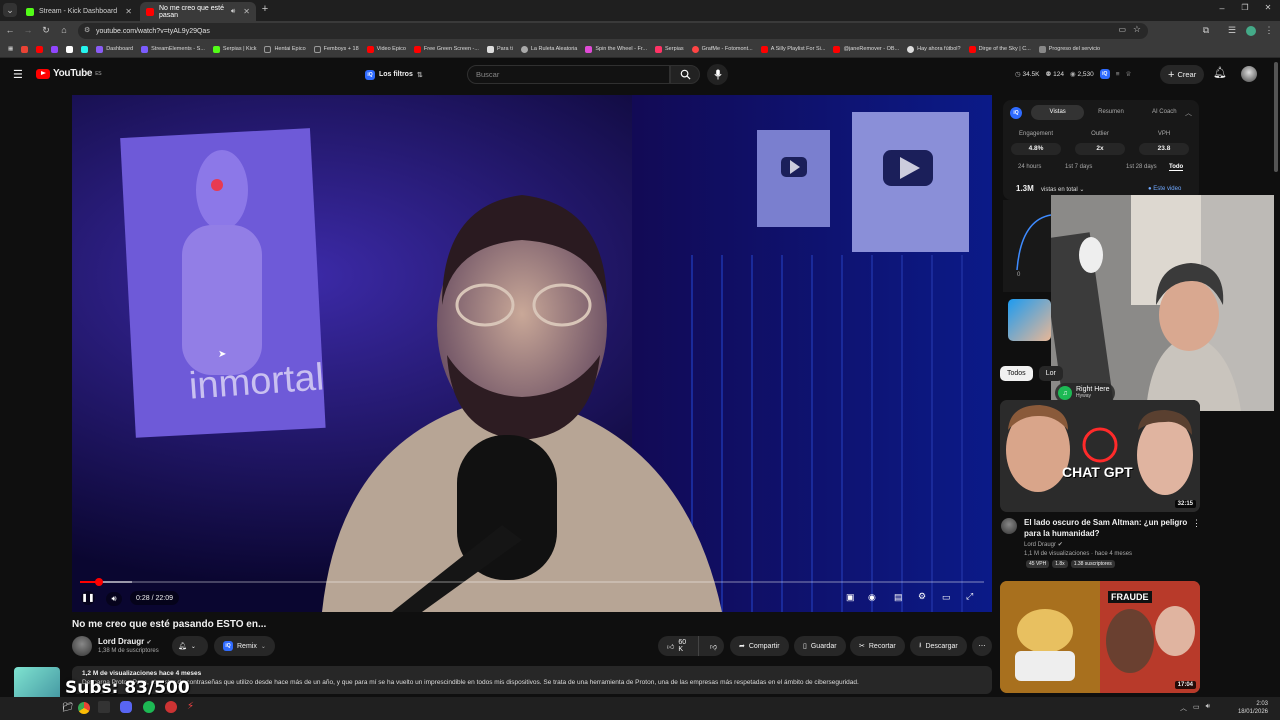  Describe the element at coordinates (114, 49) in the screenshot. I see `bookmark-item: Dashboard` at that location.